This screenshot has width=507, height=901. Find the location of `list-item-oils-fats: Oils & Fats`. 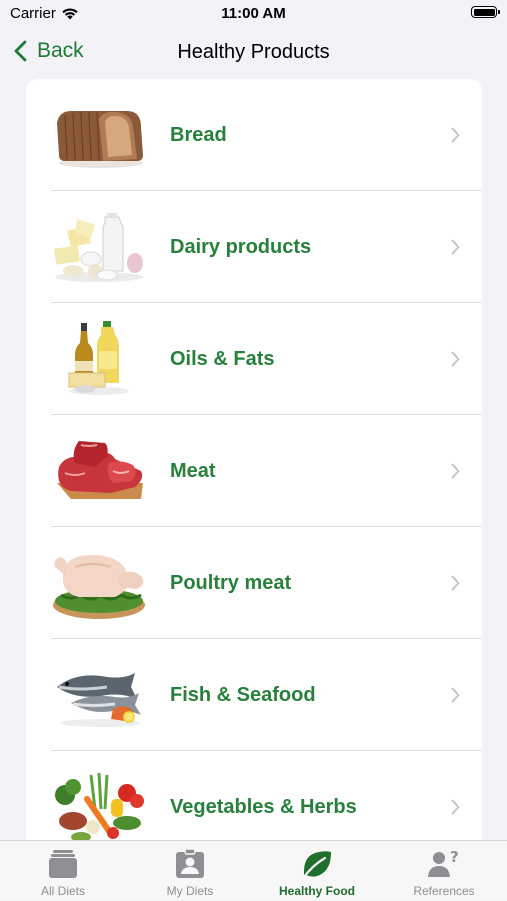

list-item-oils-fats: Oils & Fats is located at coordinates (254, 359).